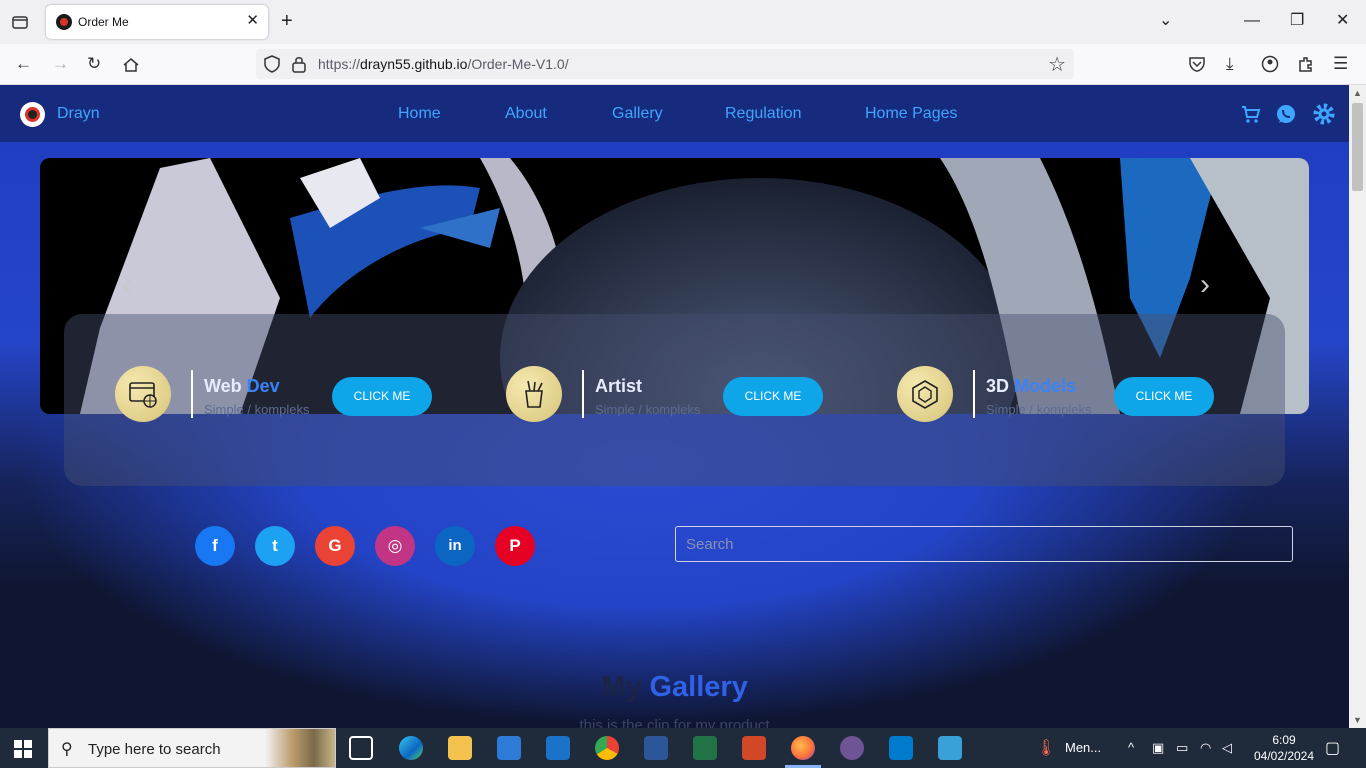  I want to click on taskbar-search-box: ⚲ Type here to search, so click(192, 748).